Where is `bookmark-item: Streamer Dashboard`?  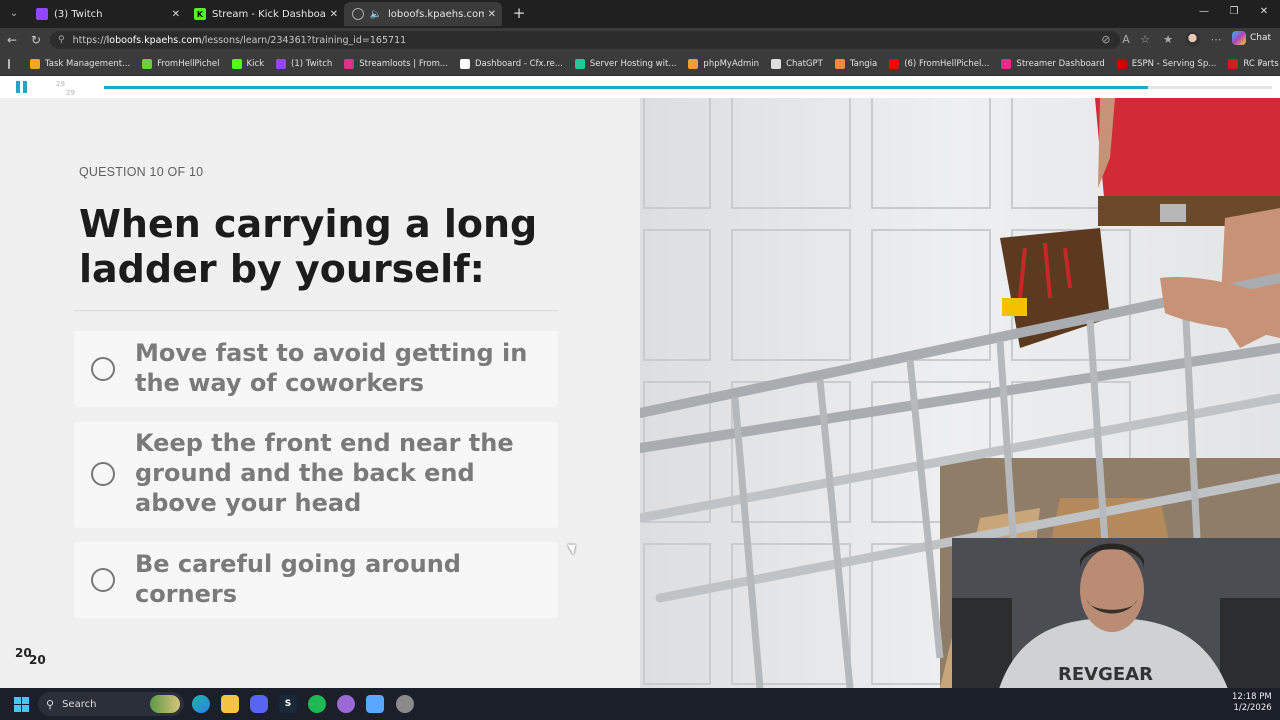 bookmark-item: Streamer Dashboard is located at coordinates (1053, 63).